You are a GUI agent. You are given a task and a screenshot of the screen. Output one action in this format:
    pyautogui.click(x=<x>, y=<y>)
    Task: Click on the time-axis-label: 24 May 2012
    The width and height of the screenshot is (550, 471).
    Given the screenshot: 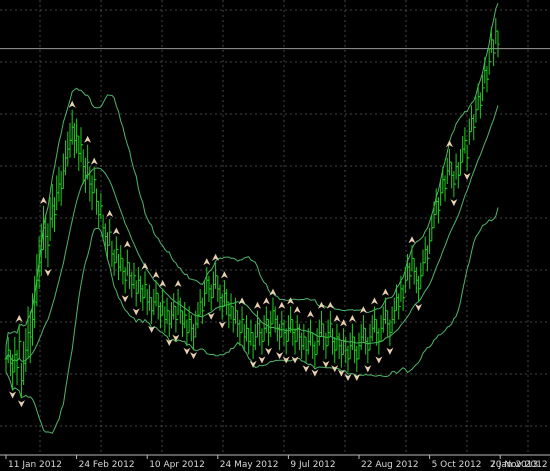 What is the action you would take?
    pyautogui.click(x=249, y=465)
    